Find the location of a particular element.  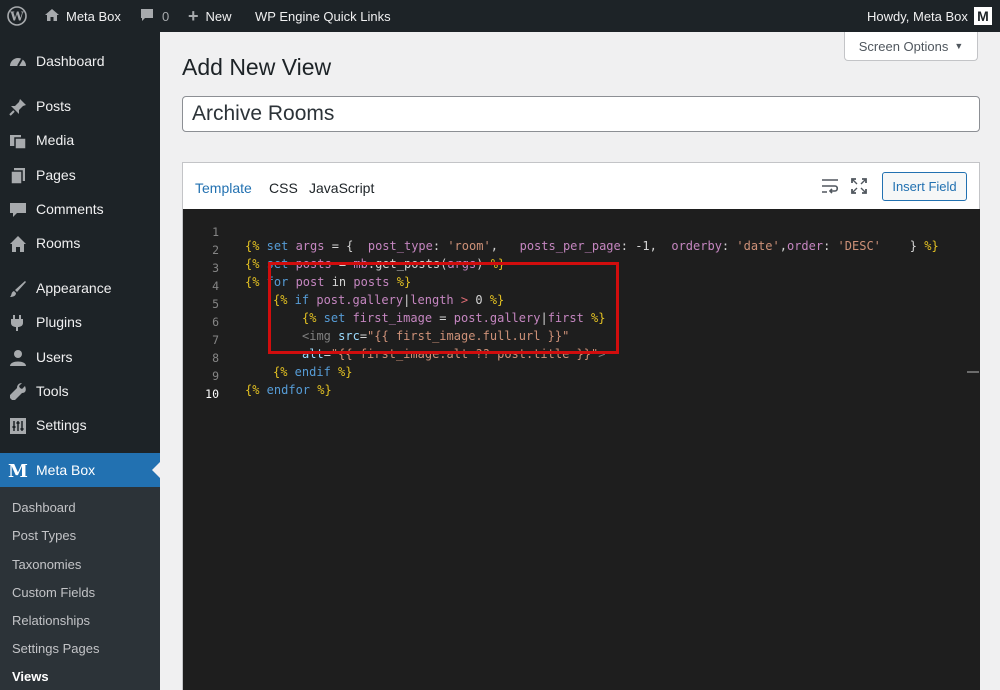

tab-javascript: JavaScript is located at coordinates (341, 188).